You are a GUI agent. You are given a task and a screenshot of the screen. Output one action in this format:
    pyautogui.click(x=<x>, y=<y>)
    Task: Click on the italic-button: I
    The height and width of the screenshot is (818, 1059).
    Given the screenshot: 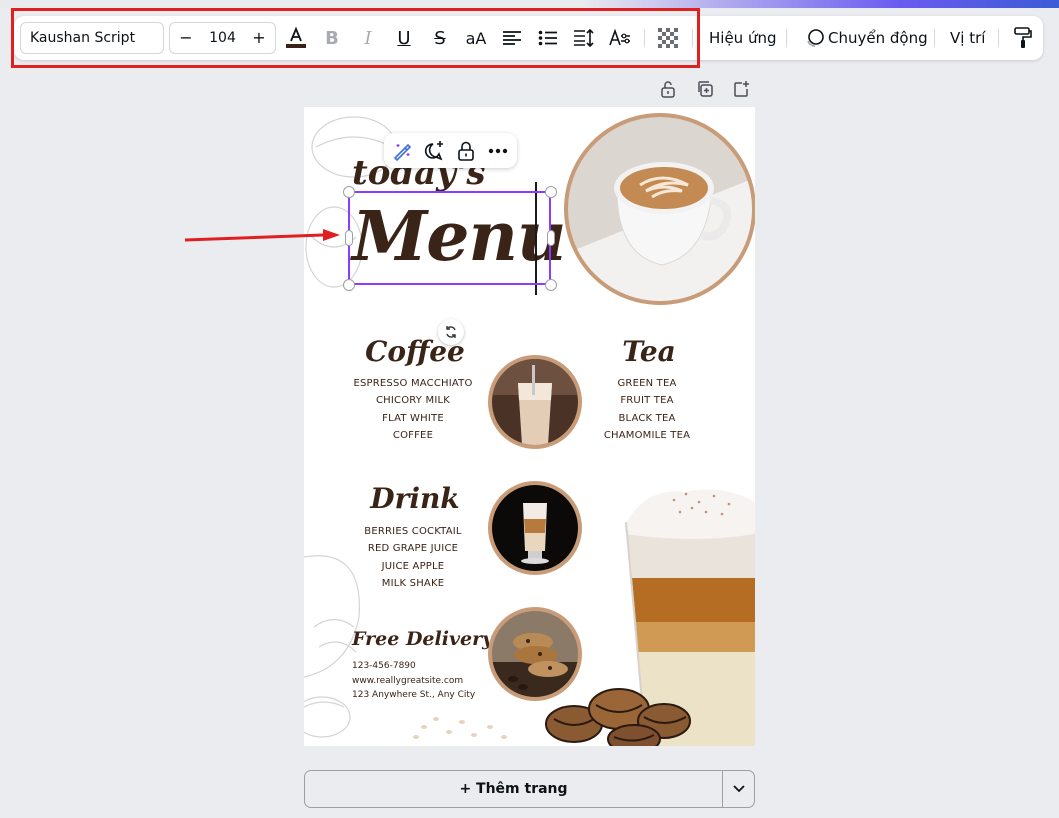 What is the action you would take?
    pyautogui.click(x=368, y=38)
    